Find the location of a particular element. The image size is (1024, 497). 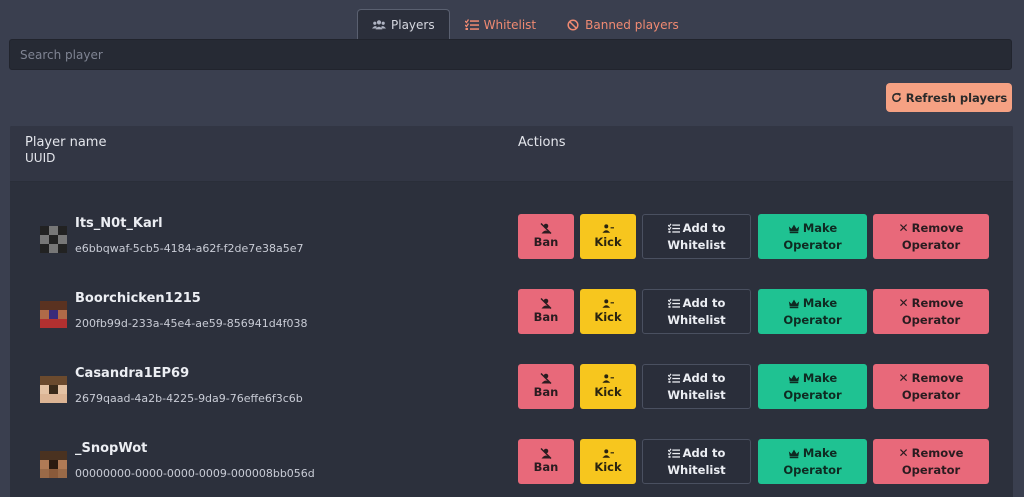

ban-icon is located at coordinates (573, 24).